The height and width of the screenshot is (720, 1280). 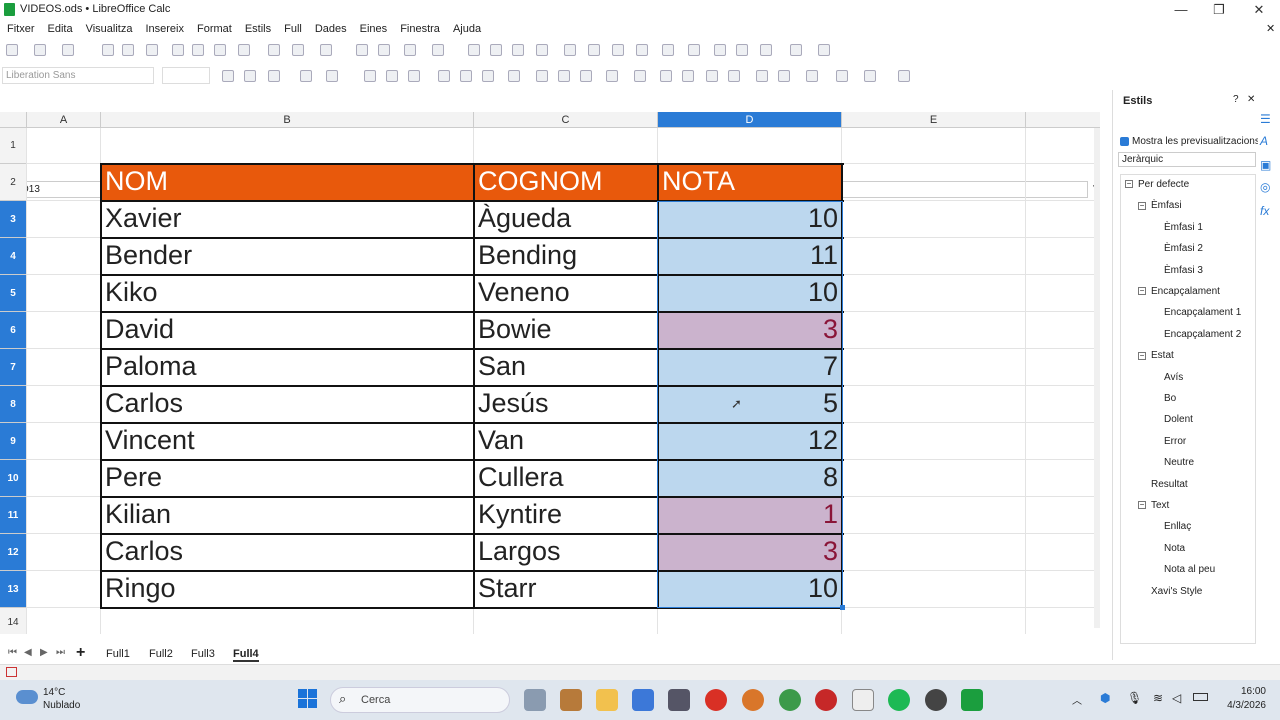 What do you see at coordinates (287, 478) in the screenshot?
I see `table-cell: Pere` at bounding box center [287, 478].